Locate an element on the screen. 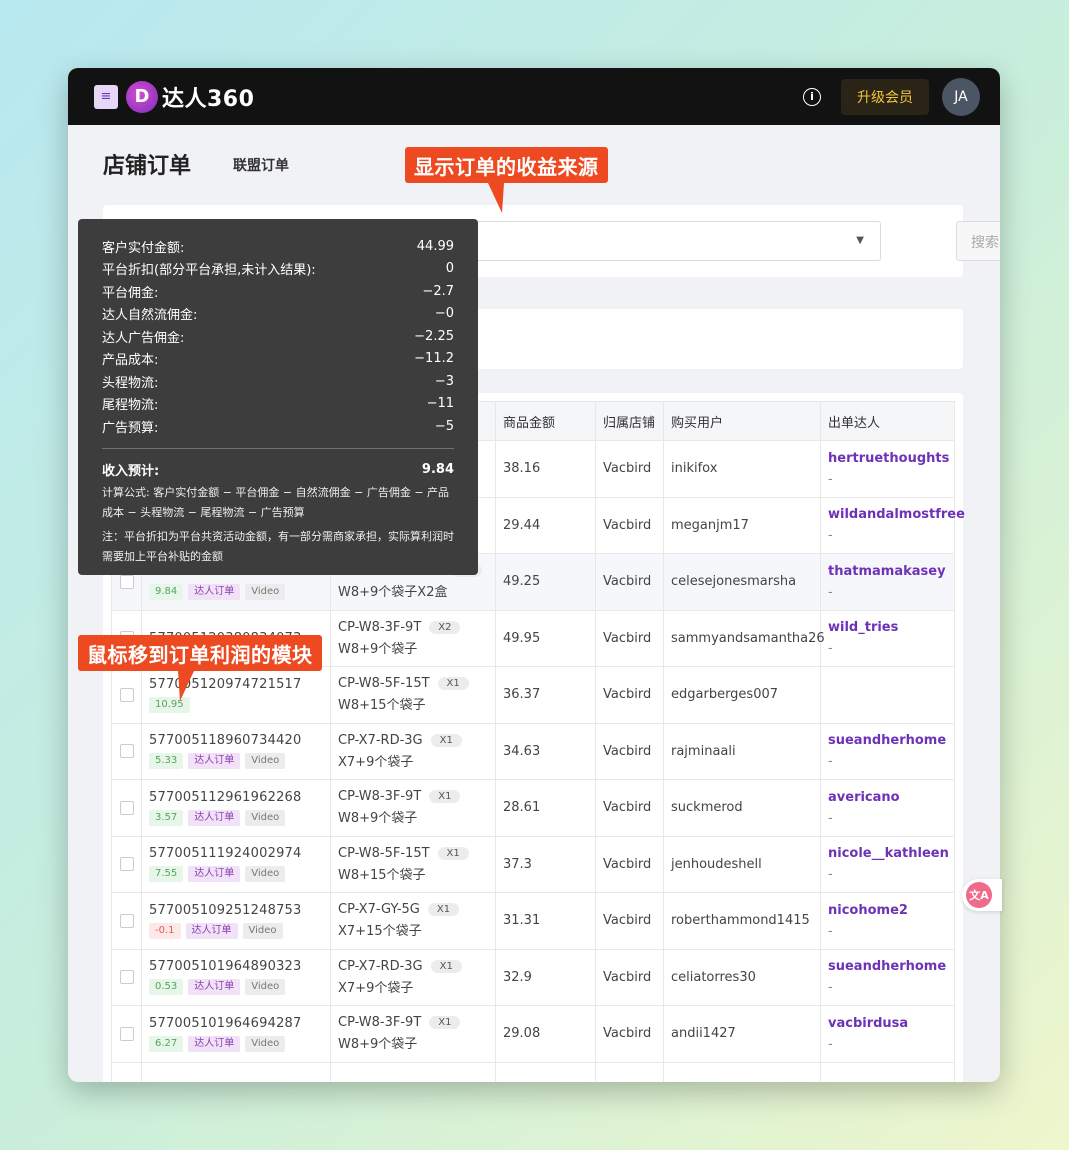 Image resolution: width=1069 pixels, height=1150 pixels. order-id: 577005101964694287 is located at coordinates (225, 1023).